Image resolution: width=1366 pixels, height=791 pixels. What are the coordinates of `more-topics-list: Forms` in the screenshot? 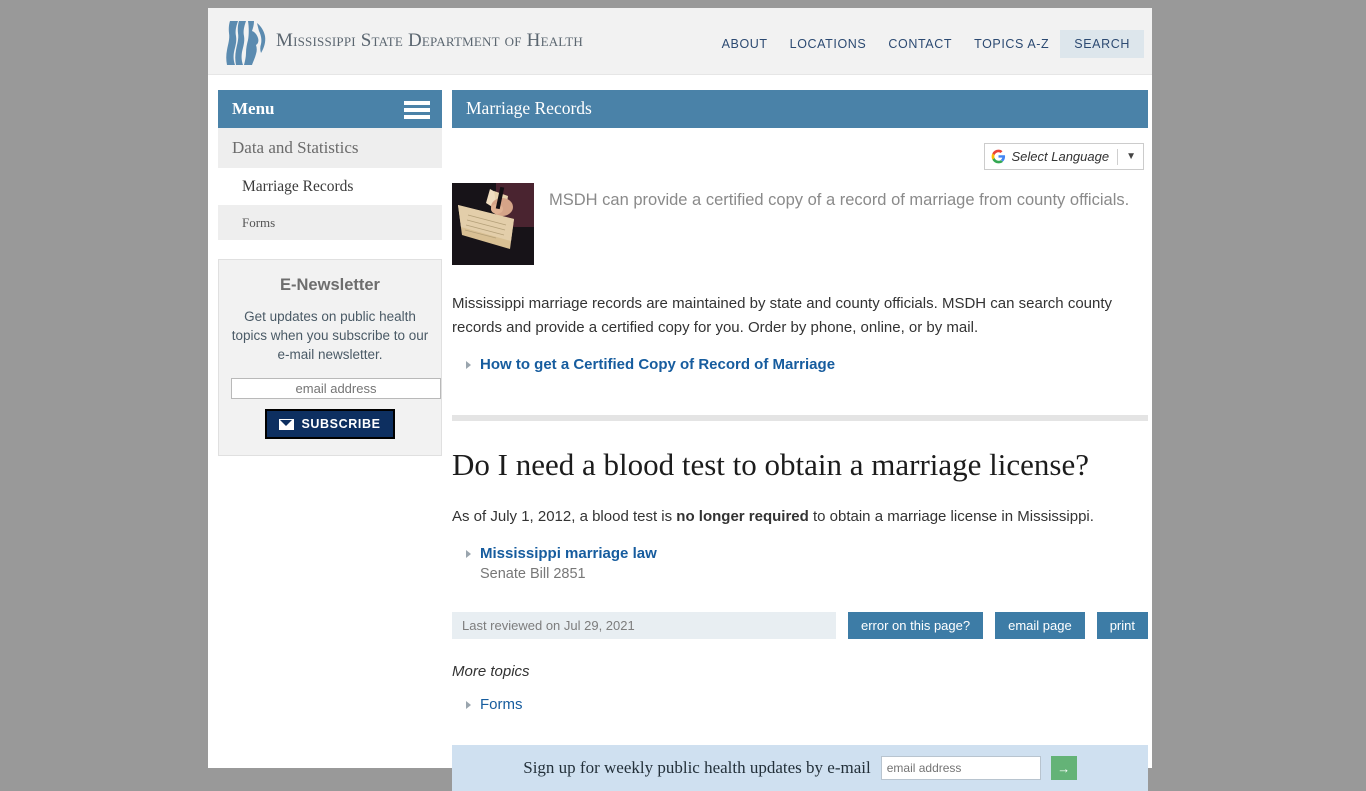 It's located at (800, 704).